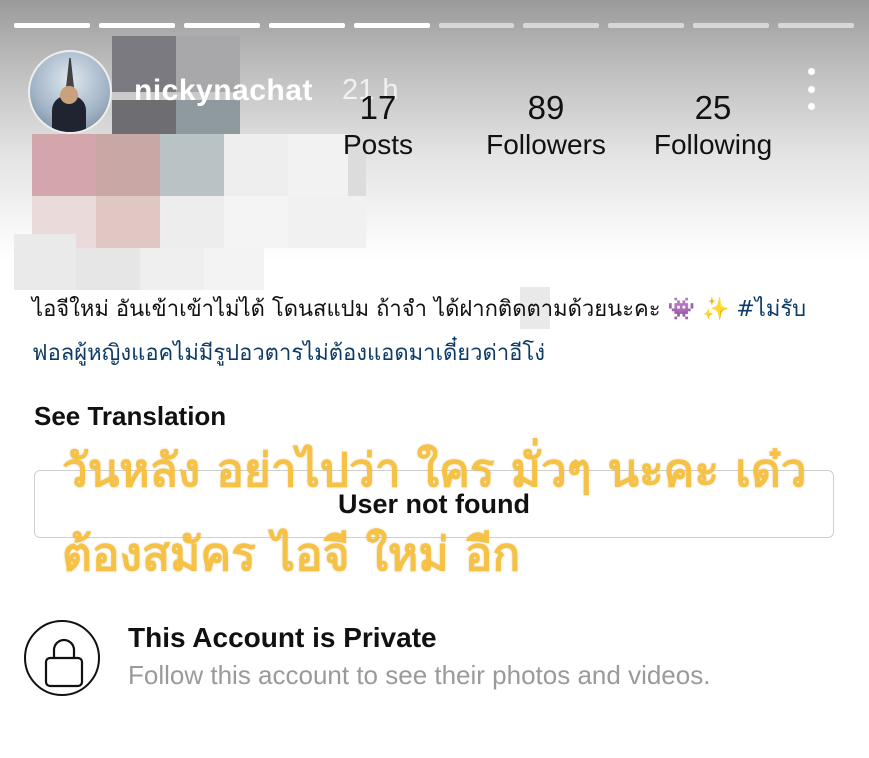  I want to click on stat-followers: 89 Followers, so click(546, 125).